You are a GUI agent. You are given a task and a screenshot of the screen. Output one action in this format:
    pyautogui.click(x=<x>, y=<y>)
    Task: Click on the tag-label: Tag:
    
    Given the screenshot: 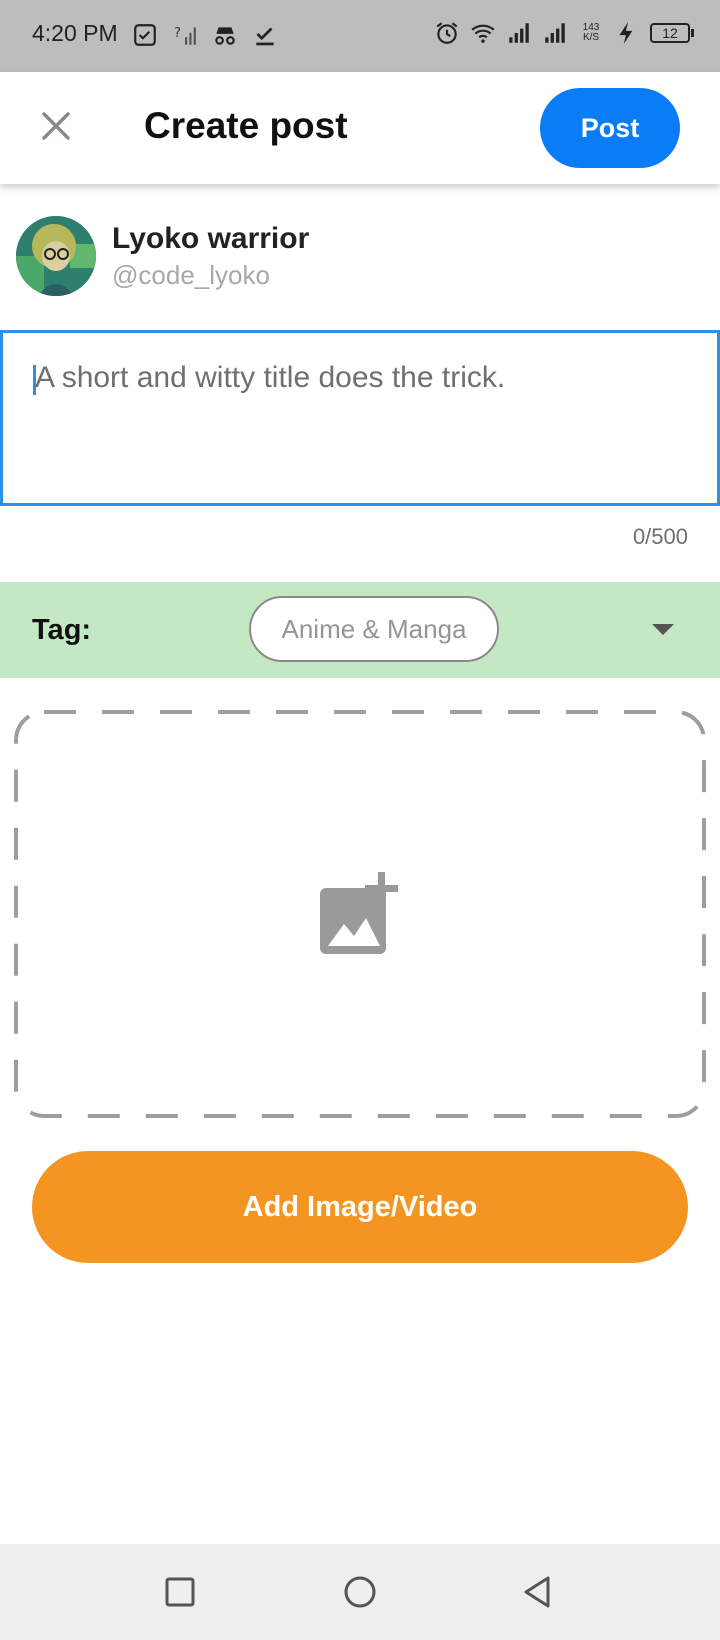 What is the action you would take?
    pyautogui.click(x=62, y=630)
    